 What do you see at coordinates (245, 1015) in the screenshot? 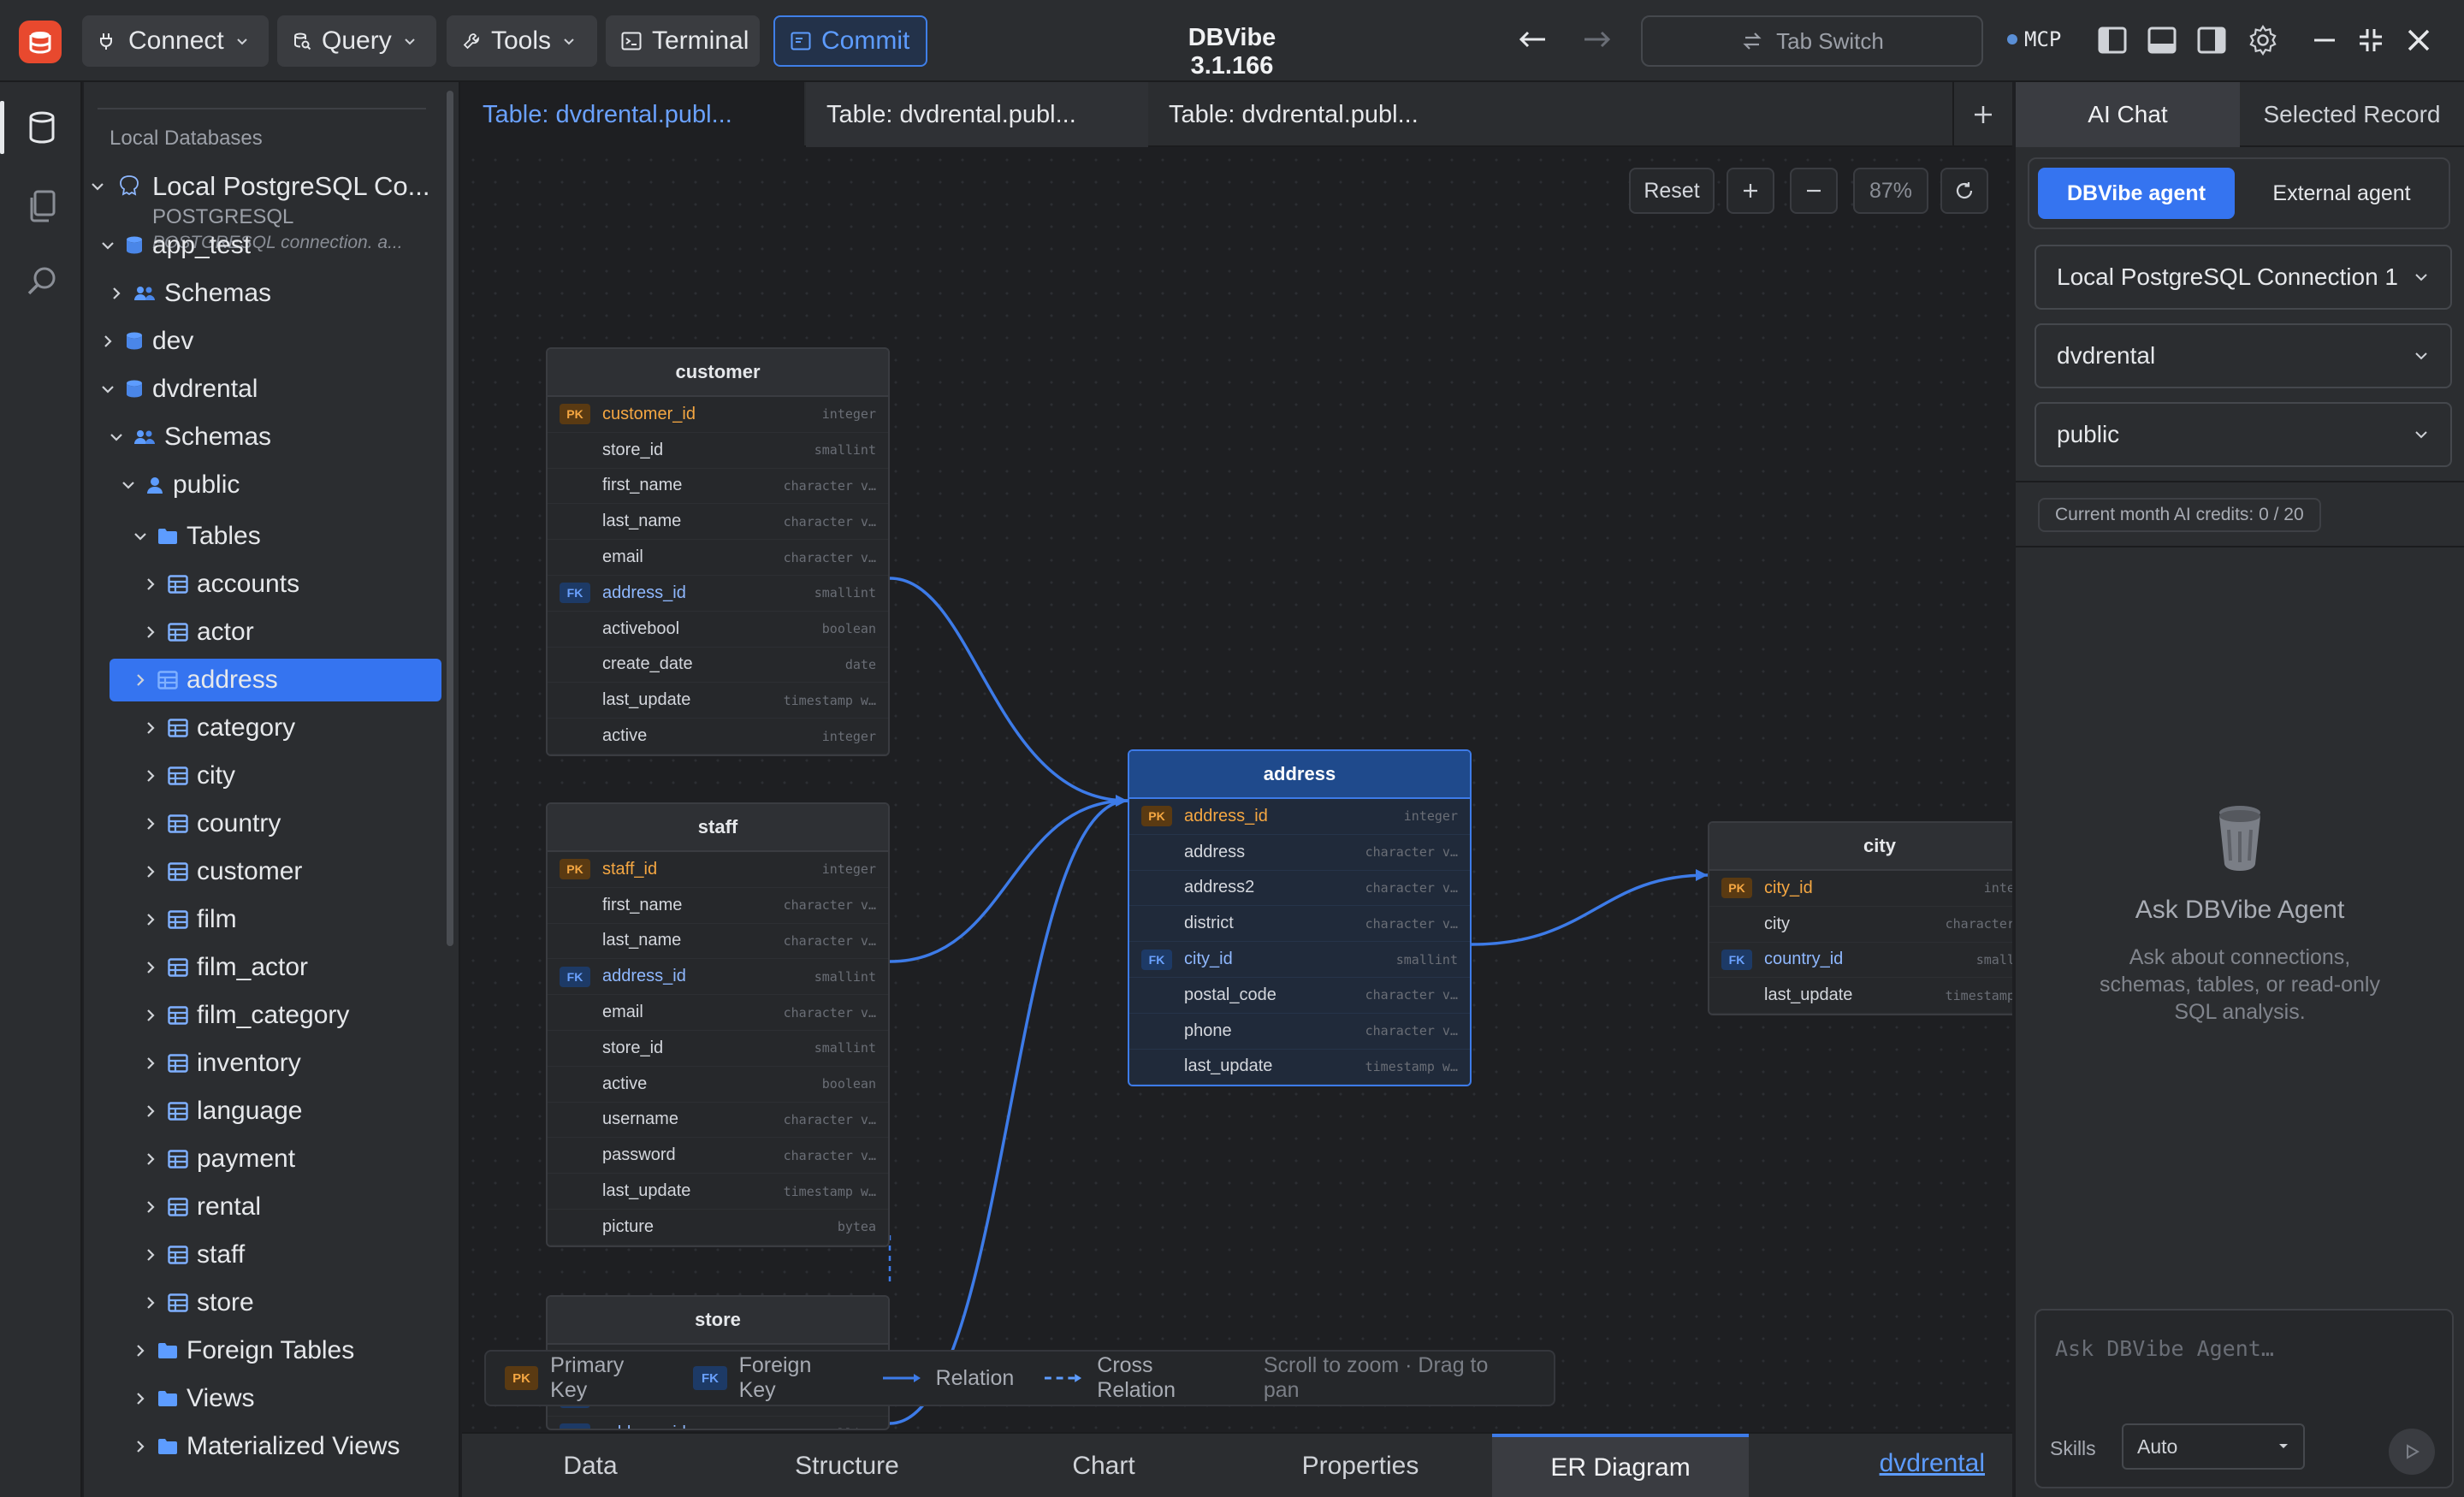
I see `tree-item-film-category: film_category` at bounding box center [245, 1015].